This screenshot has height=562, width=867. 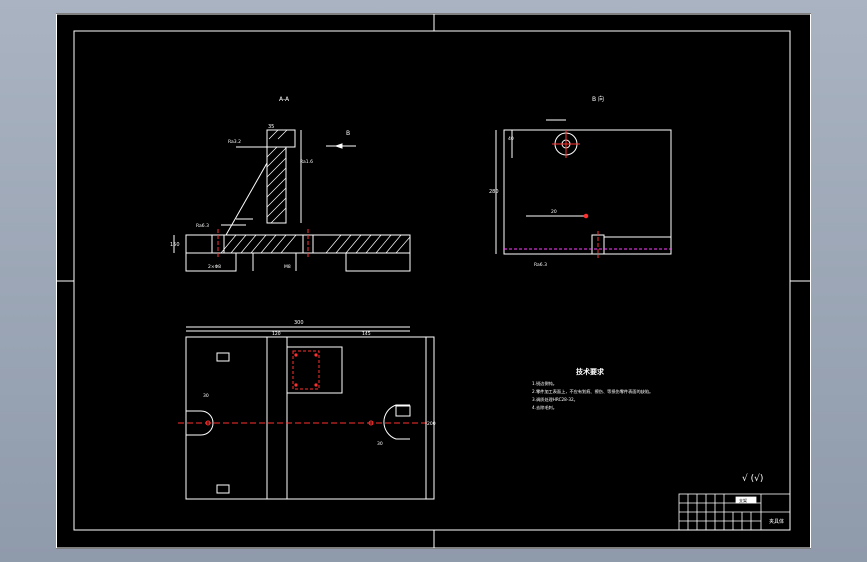 I want to click on tech-item-2: 2.零件加工表面上，不应有划痕、擦伤、等损伤零件表面的缺陷。, so click(x=592, y=391).